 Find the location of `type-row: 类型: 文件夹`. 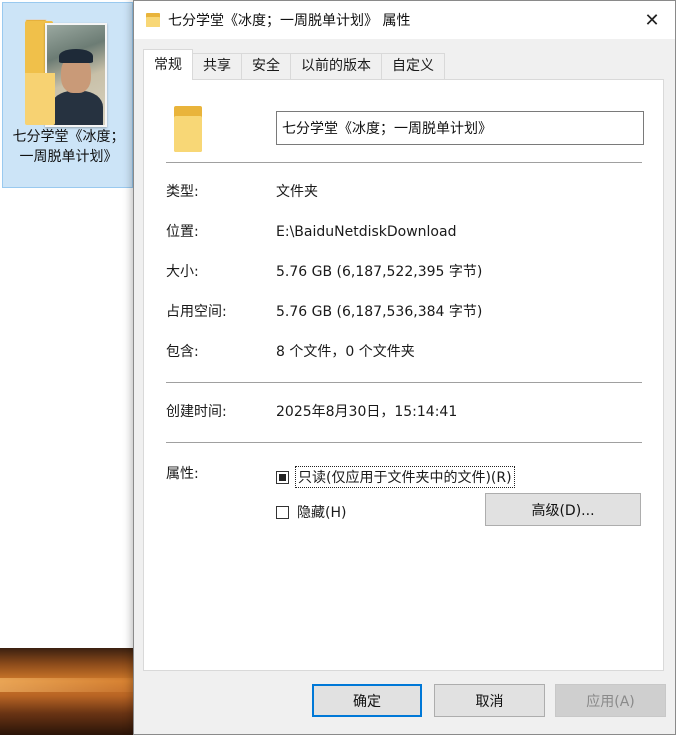

type-row: 类型: 文件夹 is located at coordinates (404, 192).